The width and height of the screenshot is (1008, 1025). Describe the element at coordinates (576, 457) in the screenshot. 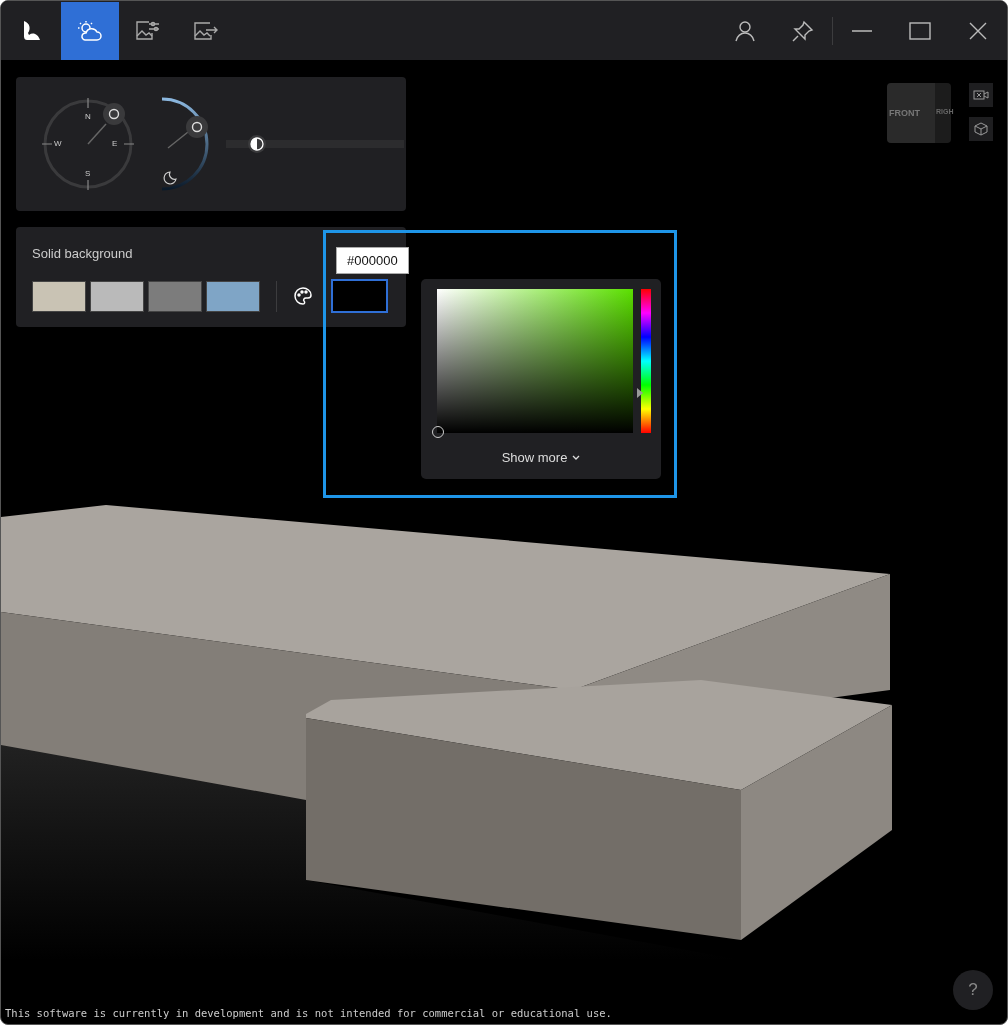

I see `chevron-icon` at that location.